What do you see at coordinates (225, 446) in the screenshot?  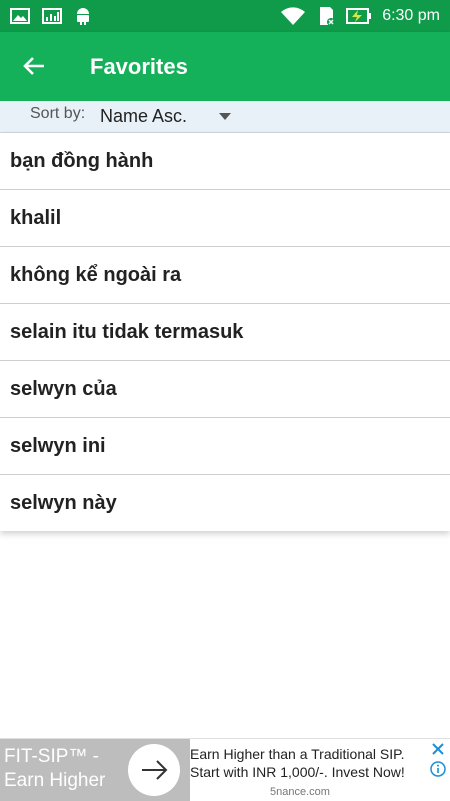 I see `list-item: selwyn ini` at bounding box center [225, 446].